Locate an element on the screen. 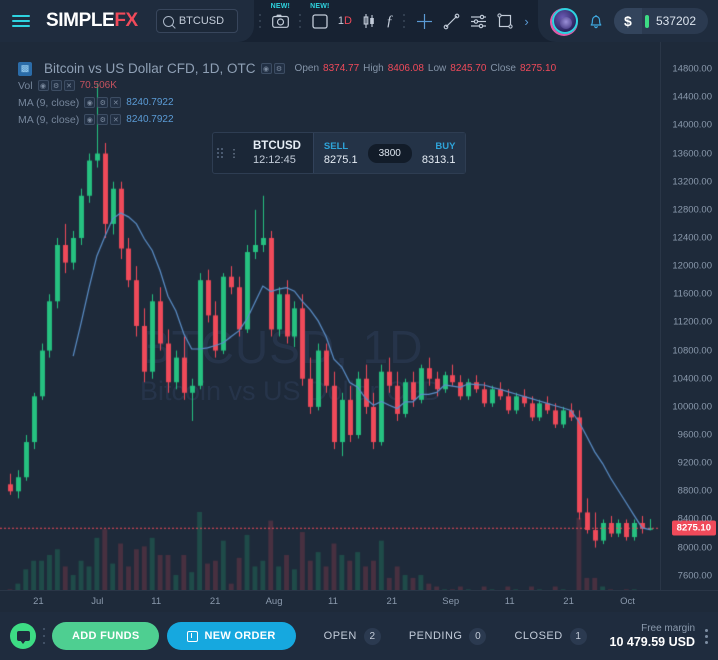 The height and width of the screenshot is (660, 718). balance-indicator-bar is located at coordinates (646, 21).